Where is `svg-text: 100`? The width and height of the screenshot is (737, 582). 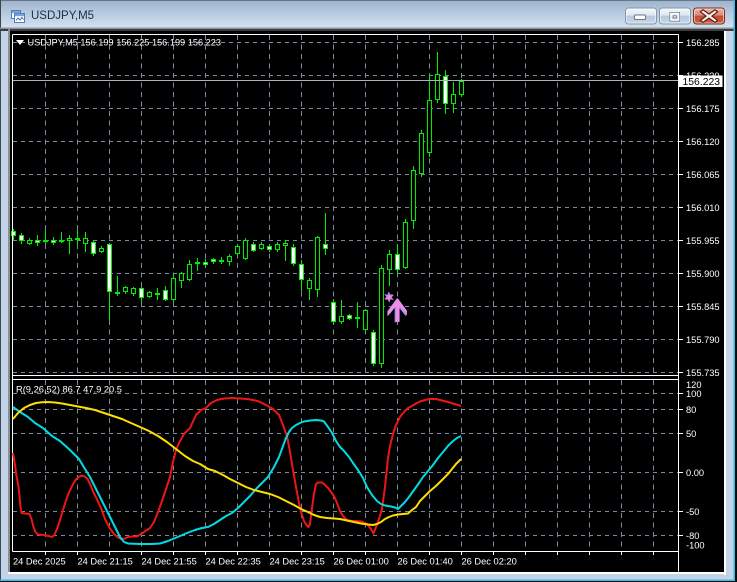 svg-text: 100 is located at coordinates (694, 394).